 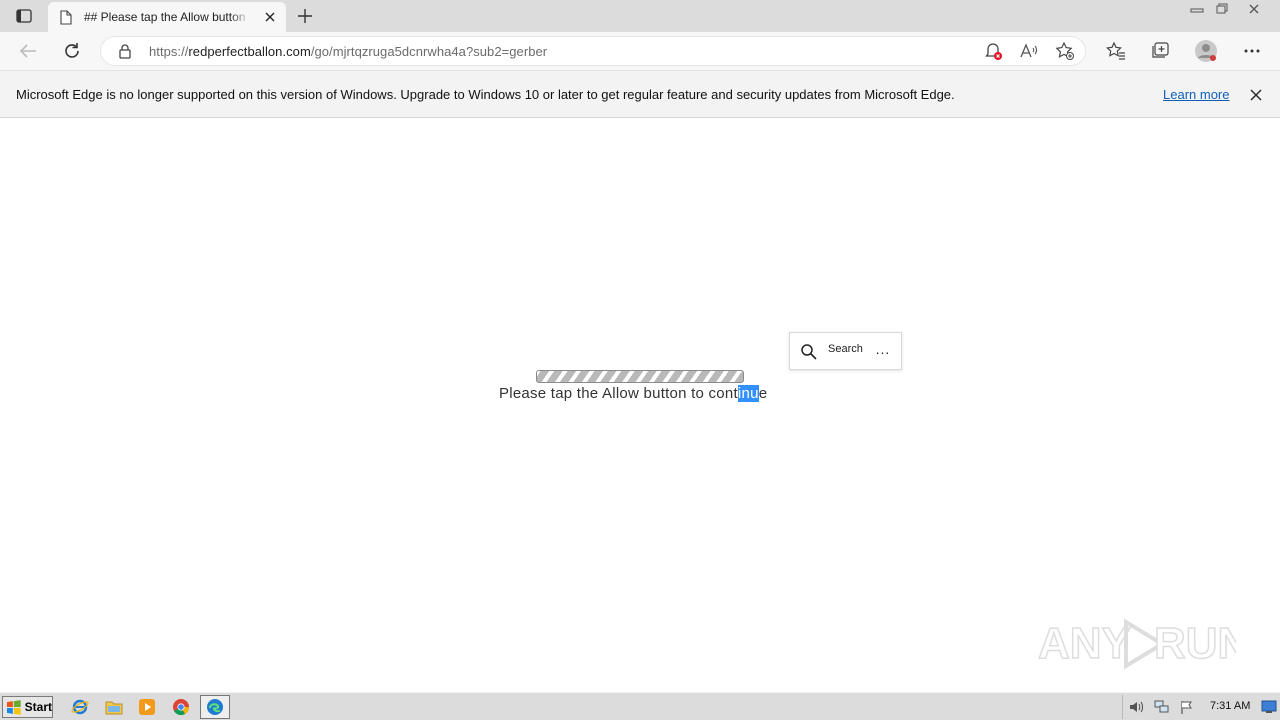 I want to click on watermark-text-left: ANY, so click(x=1084, y=643).